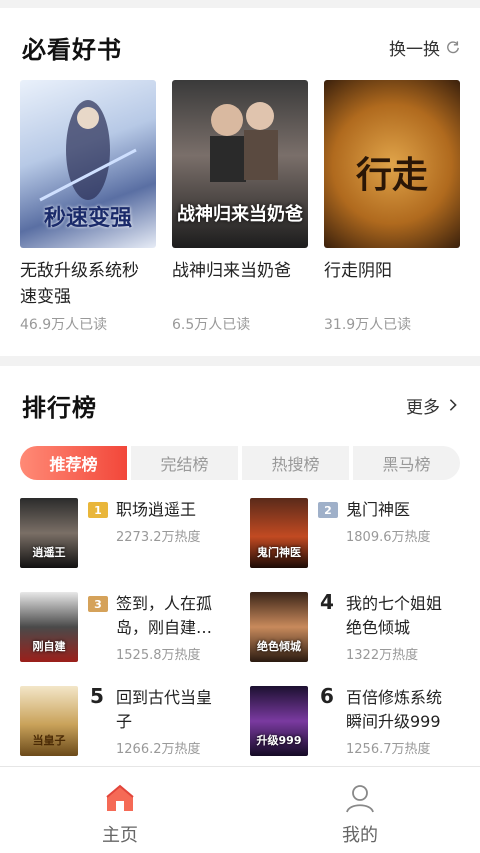 The image size is (480, 853). Describe the element at coordinates (453, 47) in the screenshot. I see `refresh-icon` at that location.